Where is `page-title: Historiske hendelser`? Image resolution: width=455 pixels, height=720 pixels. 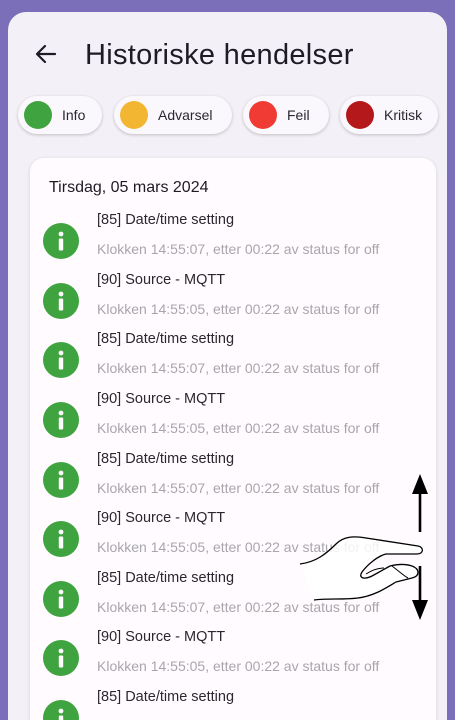 page-title: Historiske hendelser is located at coordinates (219, 55).